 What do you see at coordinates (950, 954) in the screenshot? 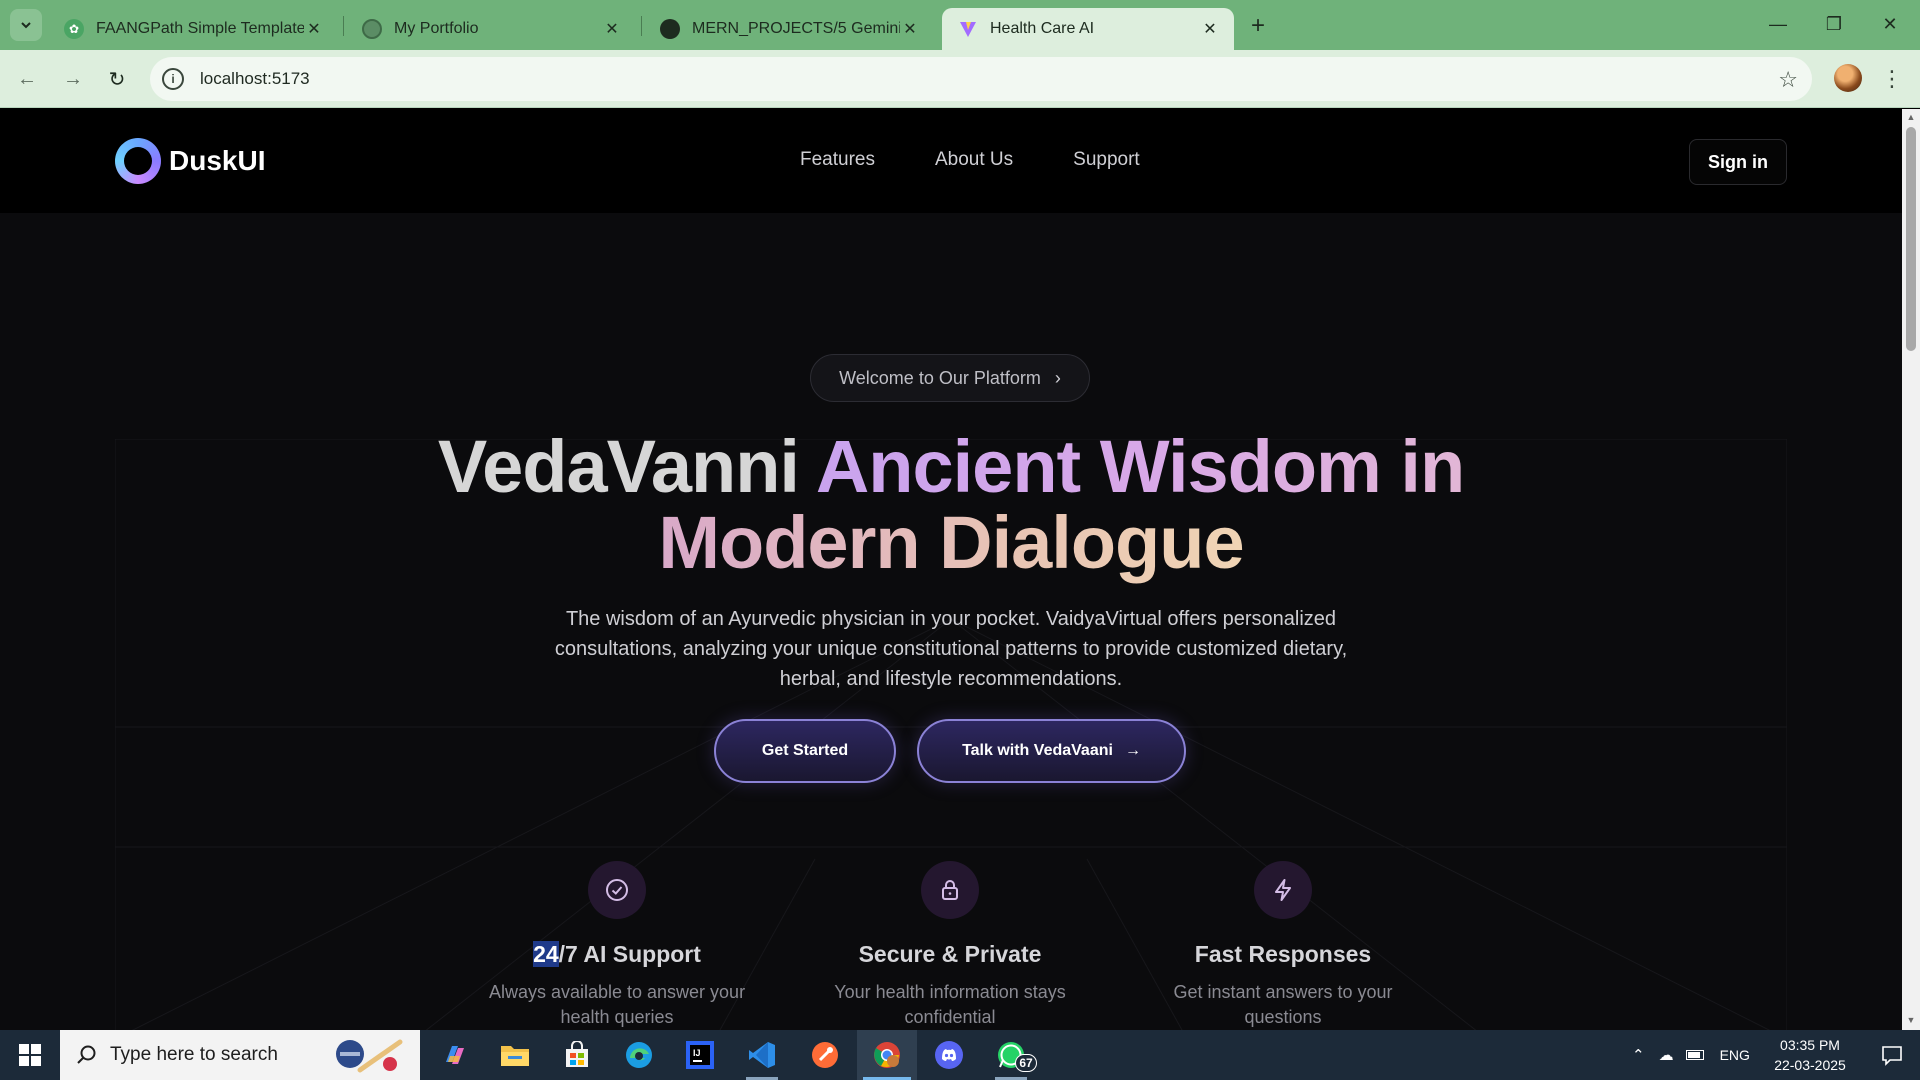
I see `feature-title: Secure & Private` at bounding box center [950, 954].